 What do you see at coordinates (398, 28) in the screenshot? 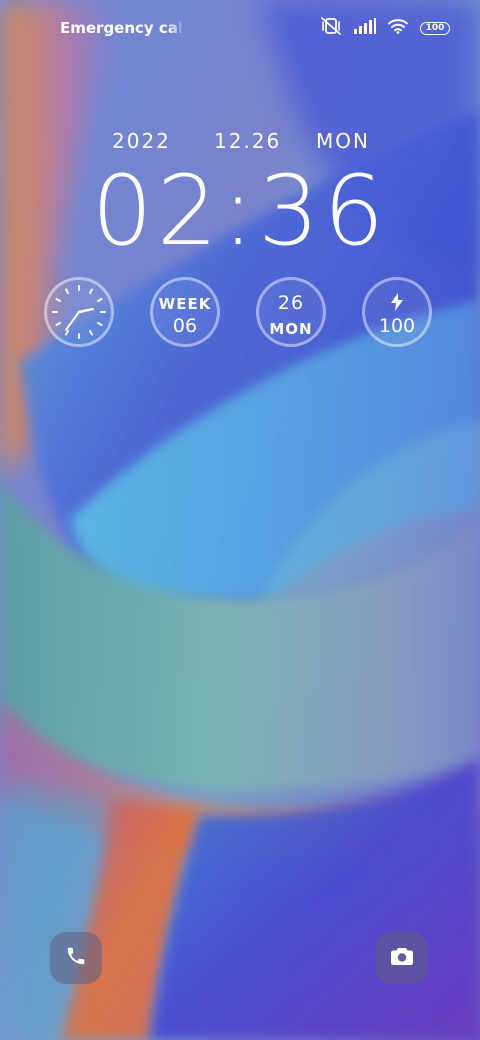
I see `wifi-icon` at bounding box center [398, 28].